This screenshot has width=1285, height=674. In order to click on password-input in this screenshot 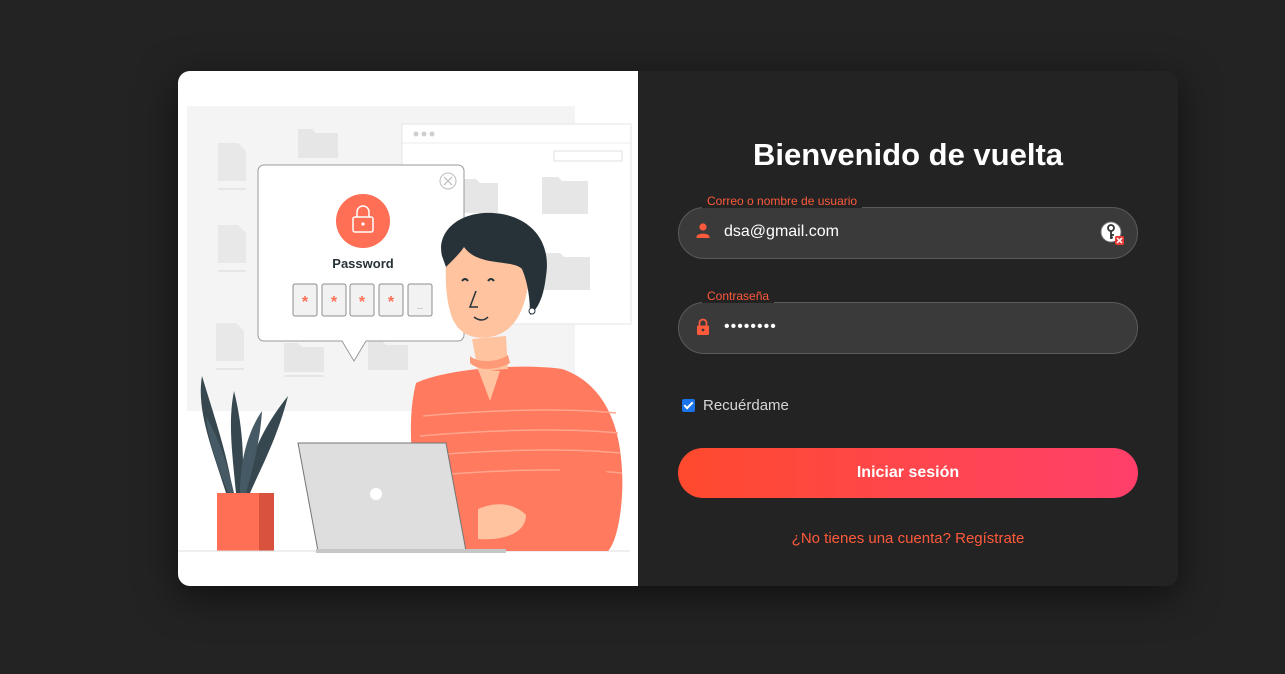, I will do `click(904, 327)`.